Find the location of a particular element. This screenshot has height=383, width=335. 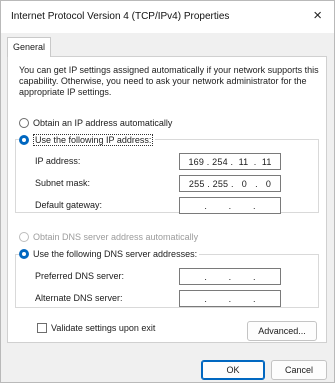

preferred-dns-label: Preferred DNS server: is located at coordinates (80, 276).